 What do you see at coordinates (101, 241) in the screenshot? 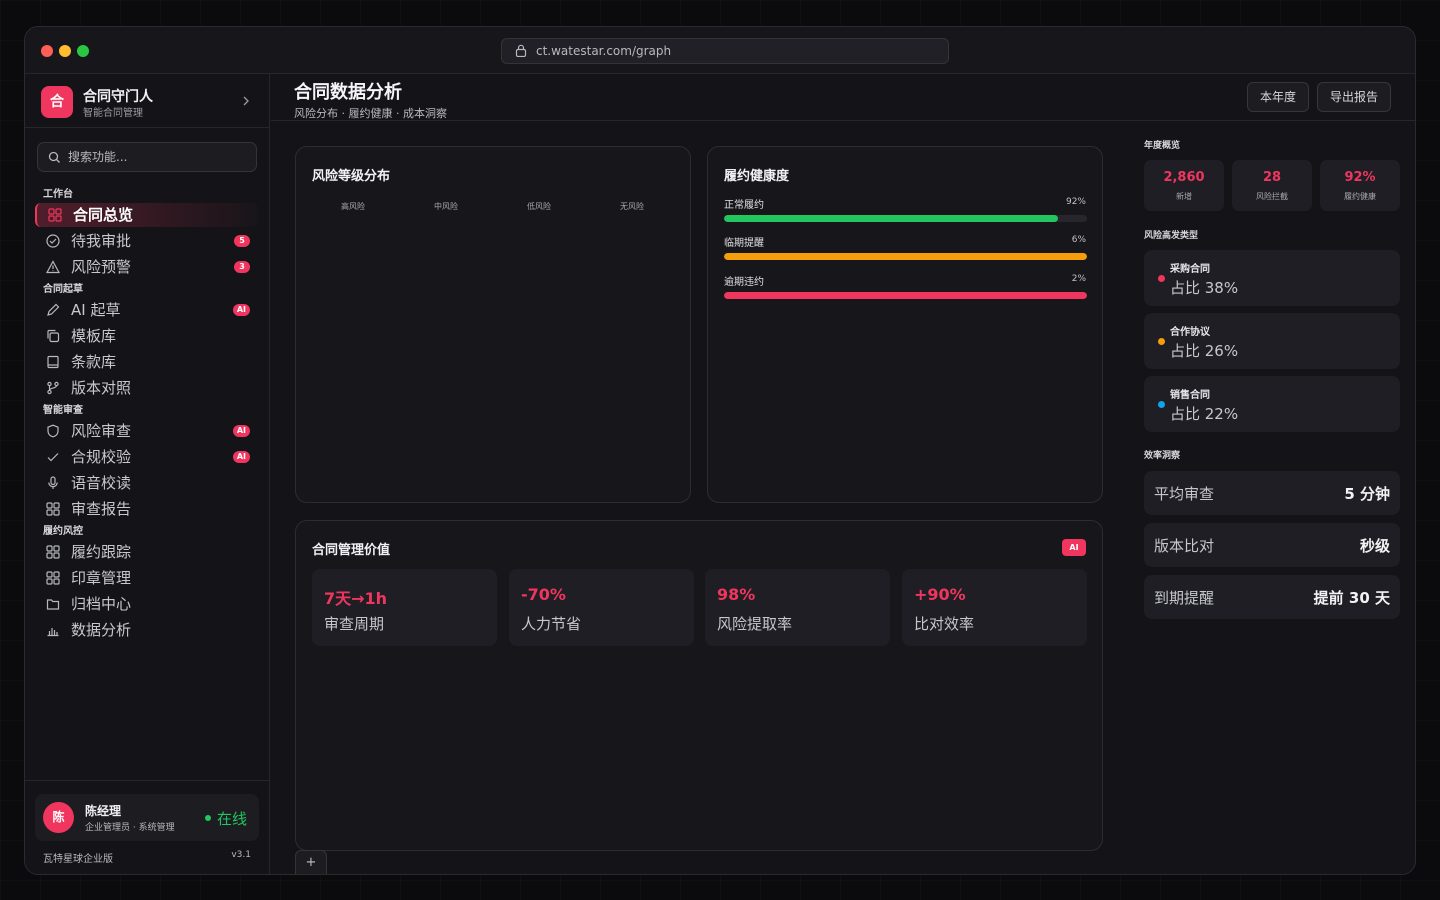
I see `nav-item-label: 待我审批` at bounding box center [101, 241].